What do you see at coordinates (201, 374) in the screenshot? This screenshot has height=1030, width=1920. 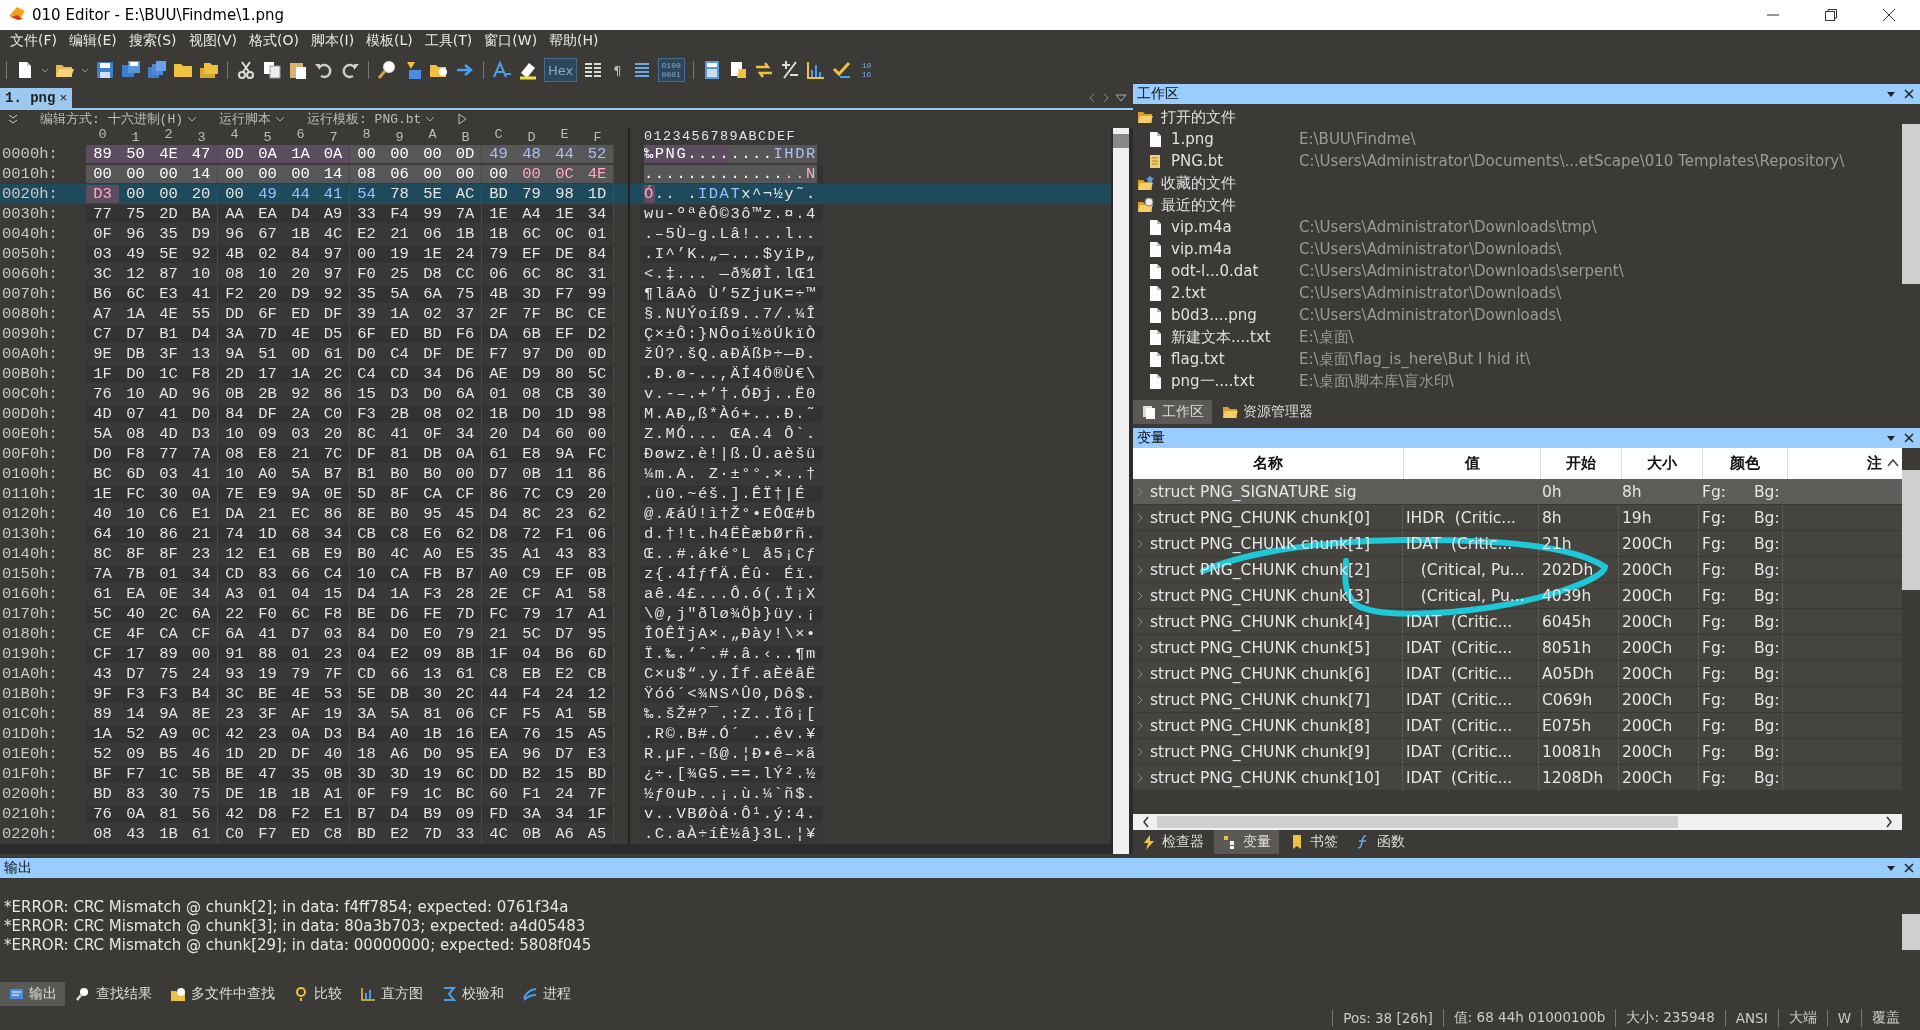 I see `hex-byte: F8` at bounding box center [201, 374].